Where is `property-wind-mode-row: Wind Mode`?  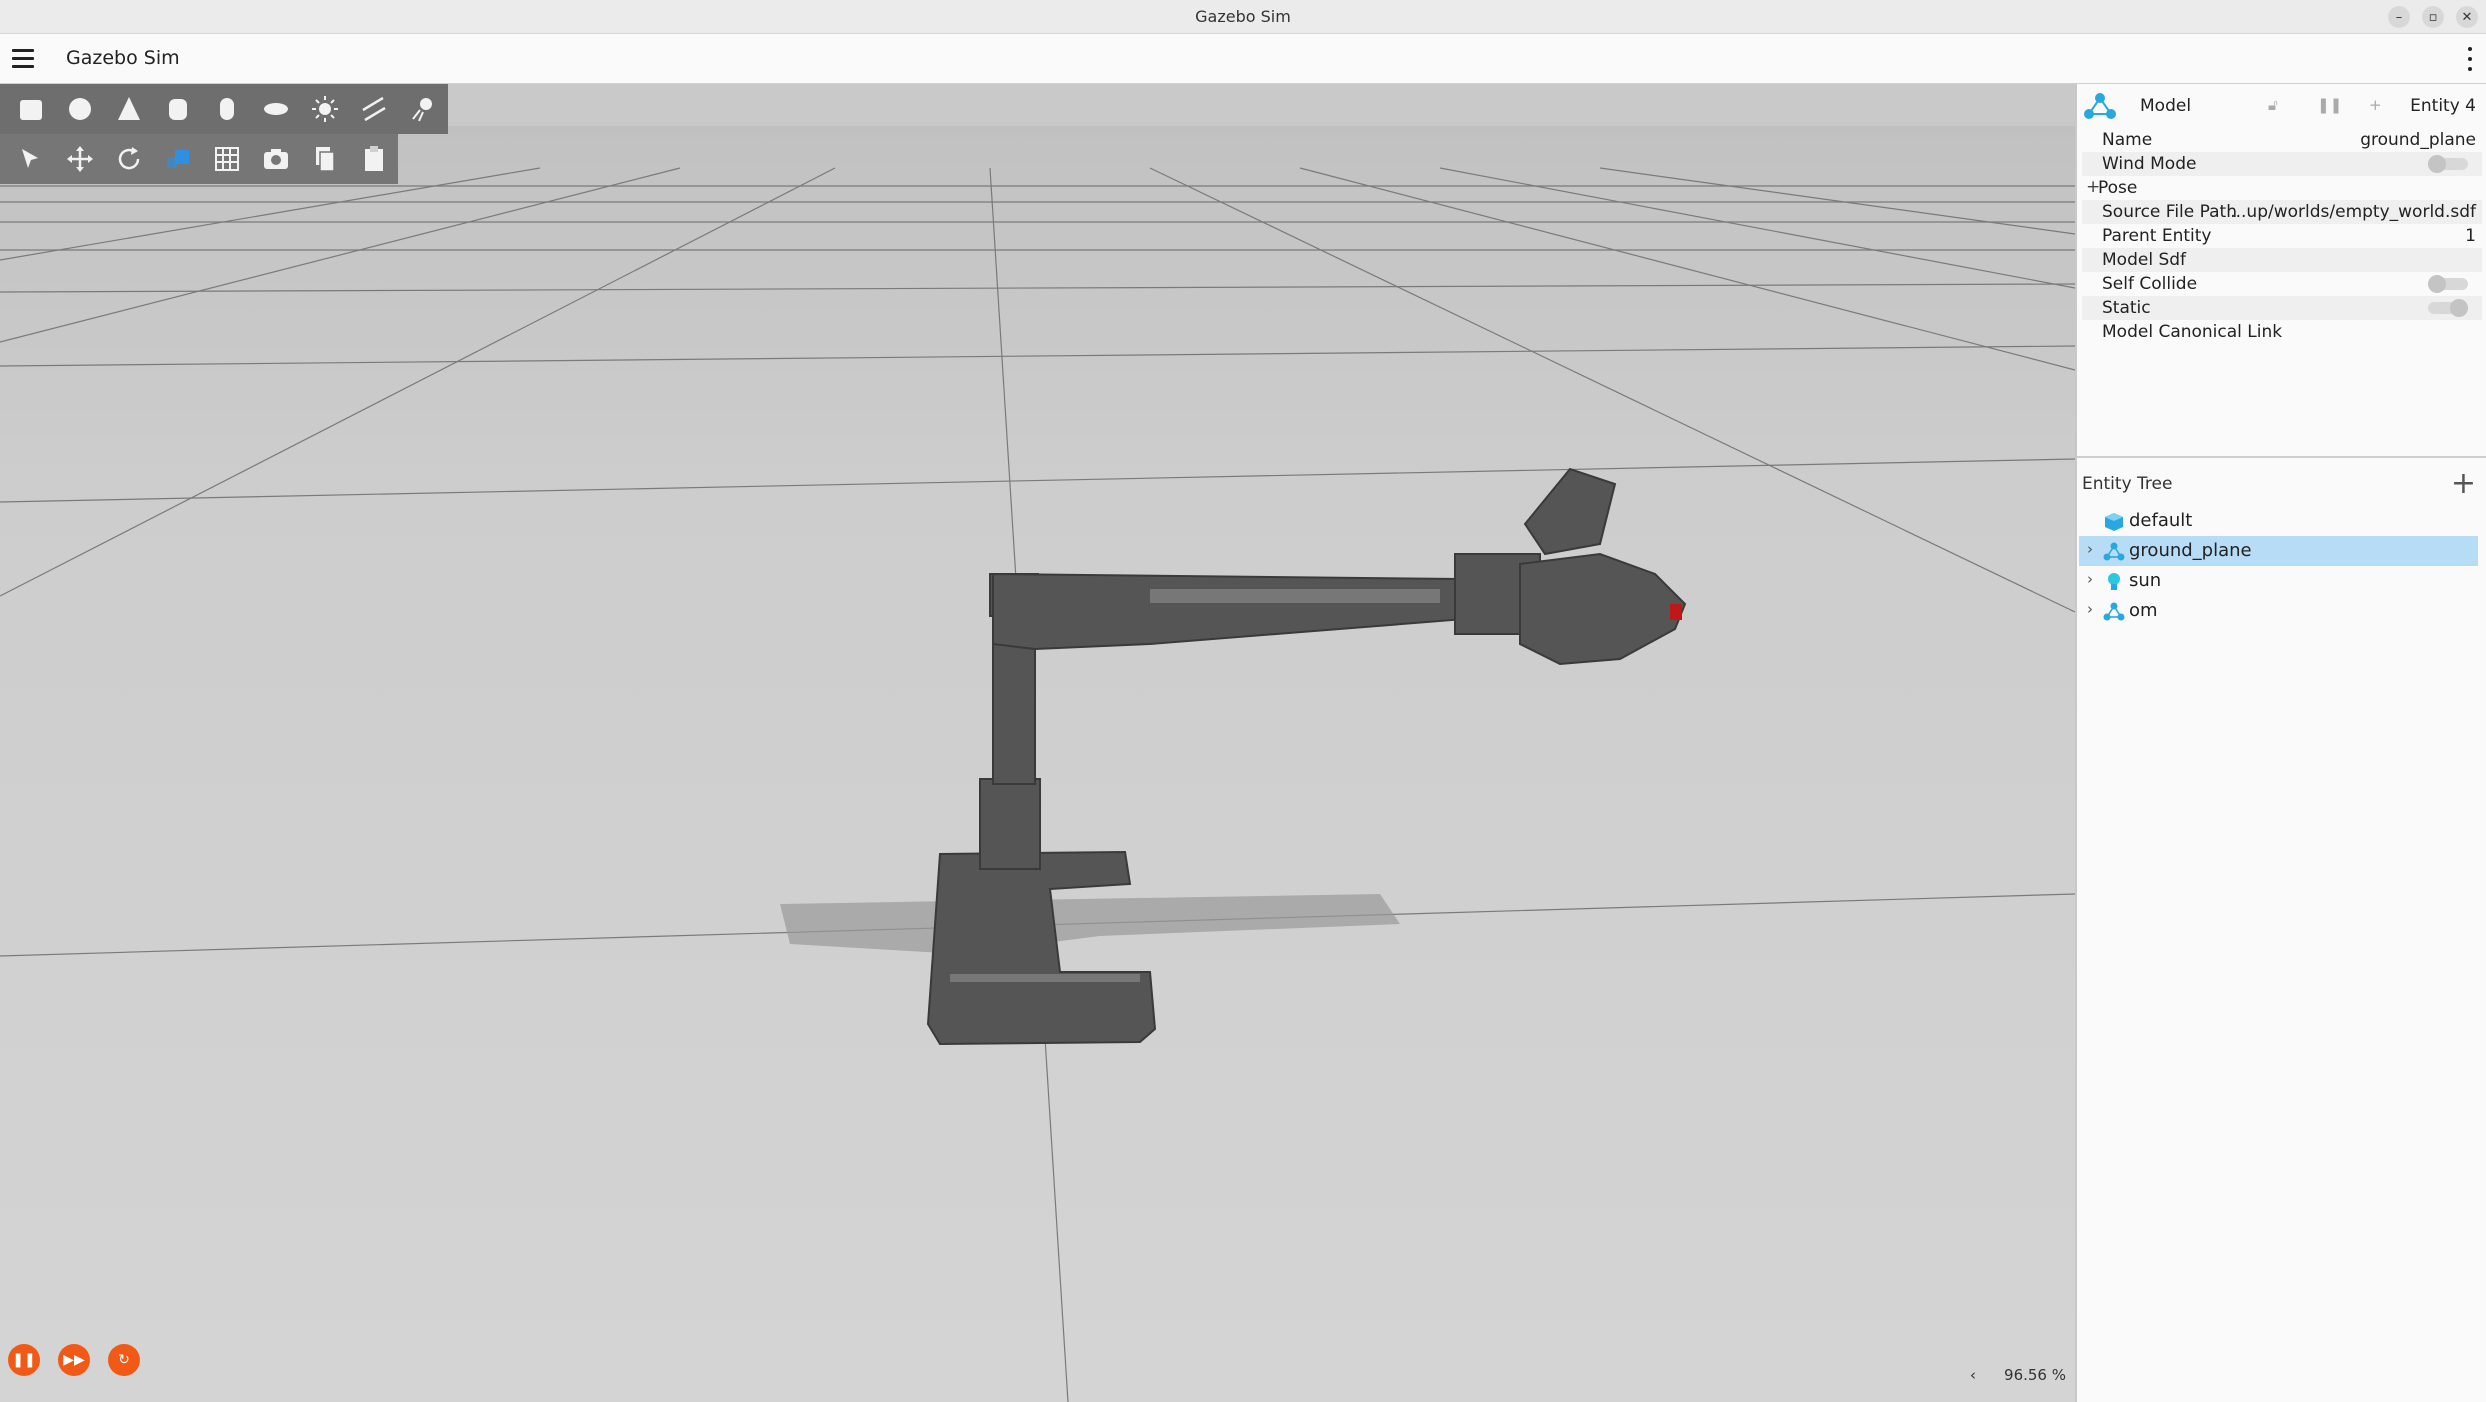
property-wind-mode-row: Wind Mode is located at coordinates (2282, 164).